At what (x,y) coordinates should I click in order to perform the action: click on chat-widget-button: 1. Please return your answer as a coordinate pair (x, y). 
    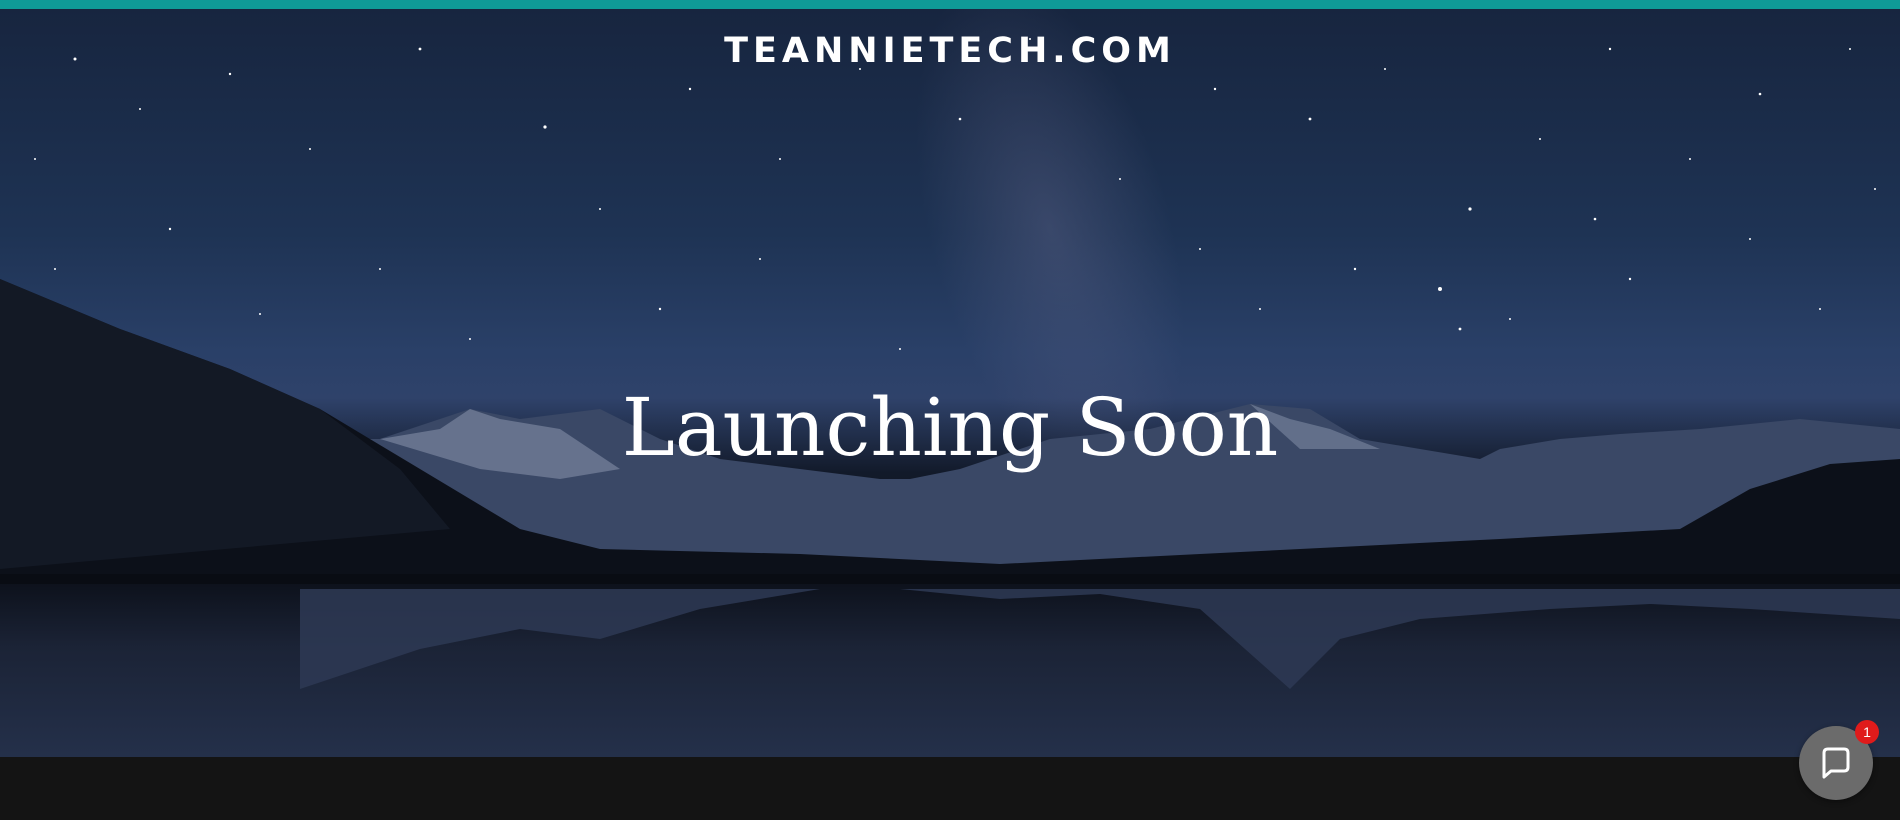
    Looking at the image, I should click on (1839, 760).